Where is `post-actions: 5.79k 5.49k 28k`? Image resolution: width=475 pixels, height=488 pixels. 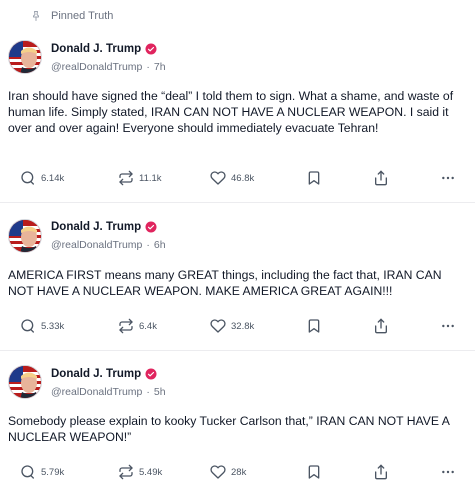
post-actions: 5.79k 5.49k 28k is located at coordinates (237, 472).